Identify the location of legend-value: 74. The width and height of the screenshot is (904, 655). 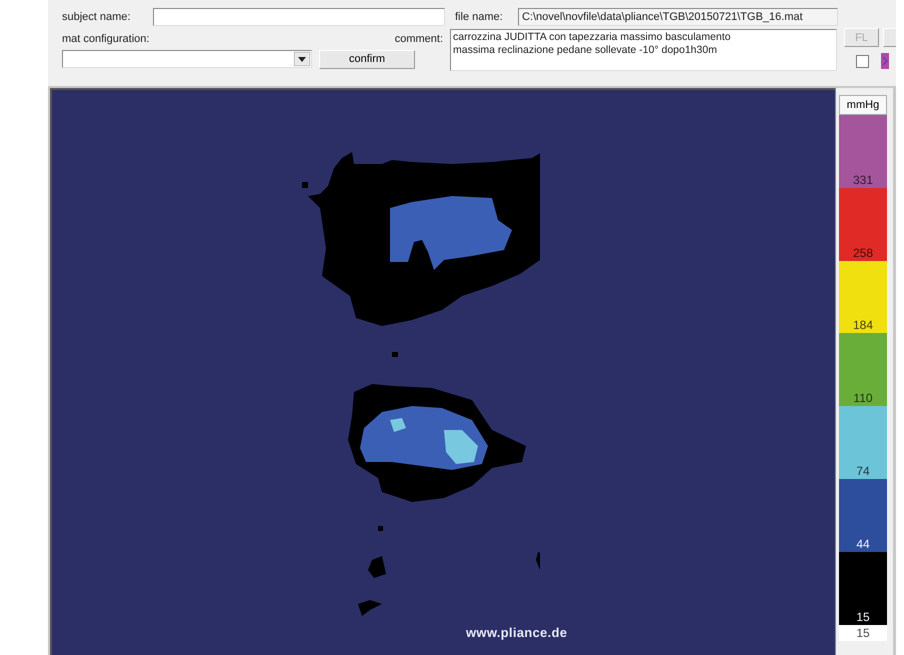
(863, 471).